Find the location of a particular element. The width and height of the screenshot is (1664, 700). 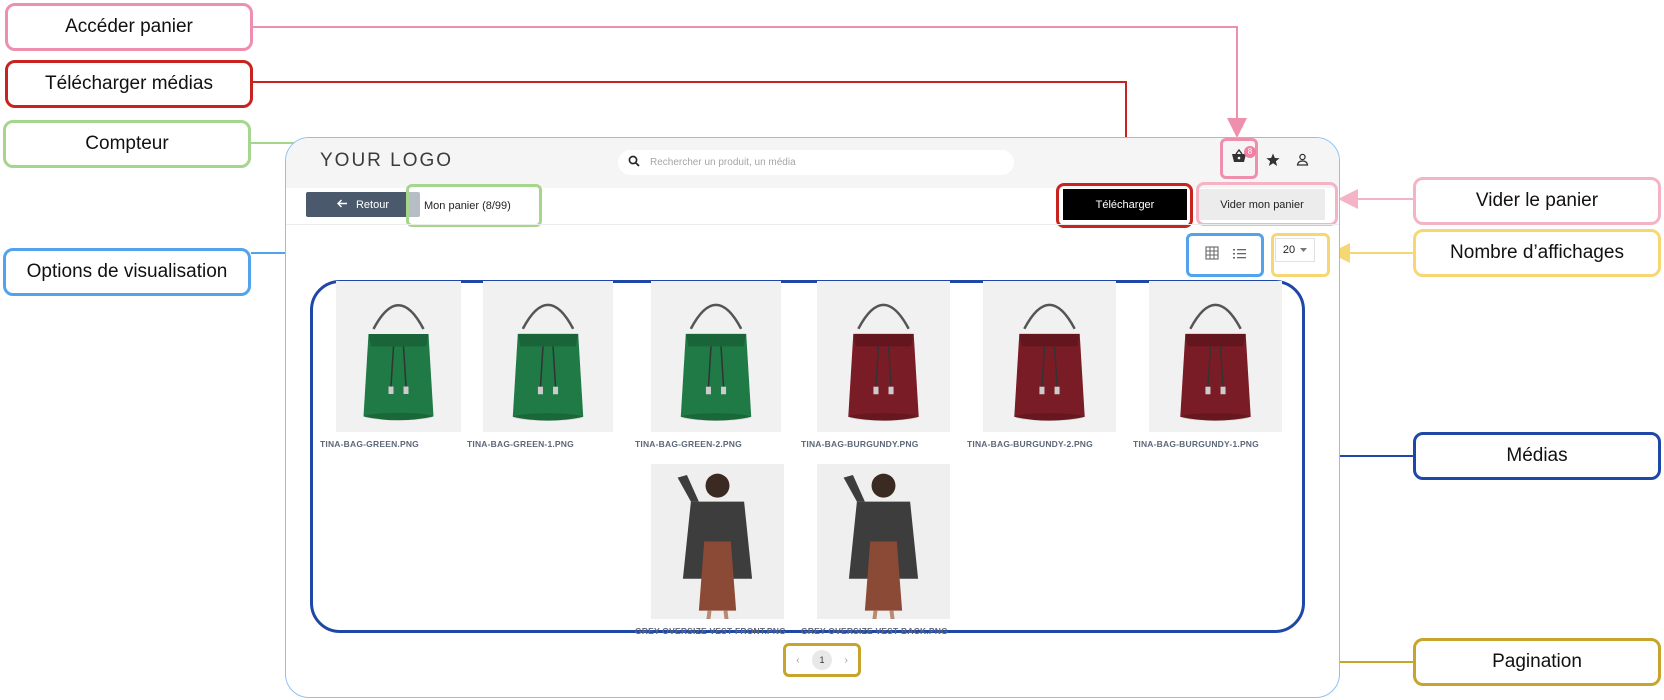

media-caption: TINA-BAG-GREEN-2.PNG is located at coordinates (688, 444).